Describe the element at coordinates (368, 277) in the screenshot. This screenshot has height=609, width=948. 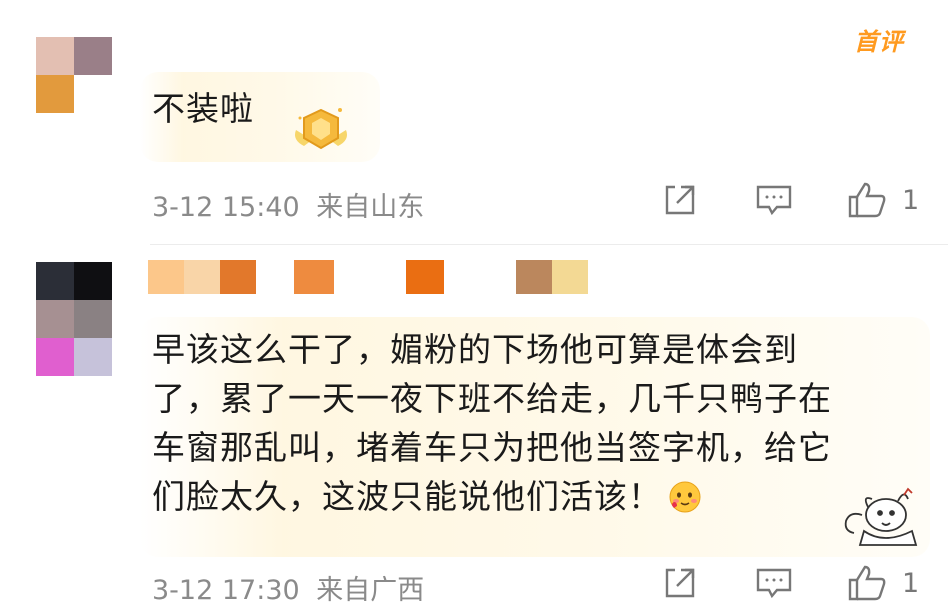
I see `username-blurred` at that location.